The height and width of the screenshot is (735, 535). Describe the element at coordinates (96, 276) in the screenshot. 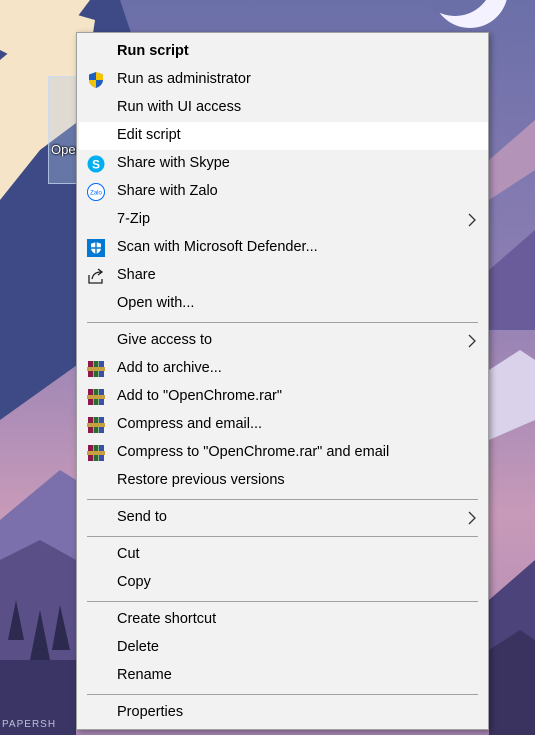

I see `share-icon` at that location.